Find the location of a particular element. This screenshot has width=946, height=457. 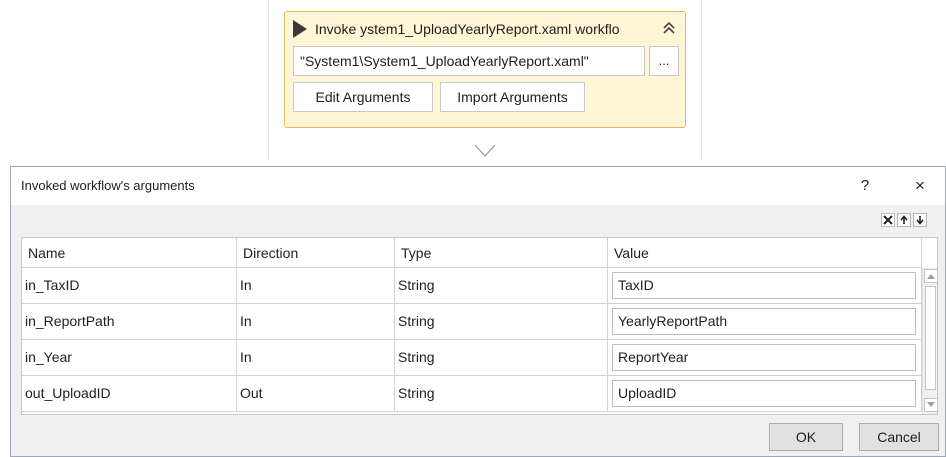

argument-value-cell: TaxID is located at coordinates (765, 286).